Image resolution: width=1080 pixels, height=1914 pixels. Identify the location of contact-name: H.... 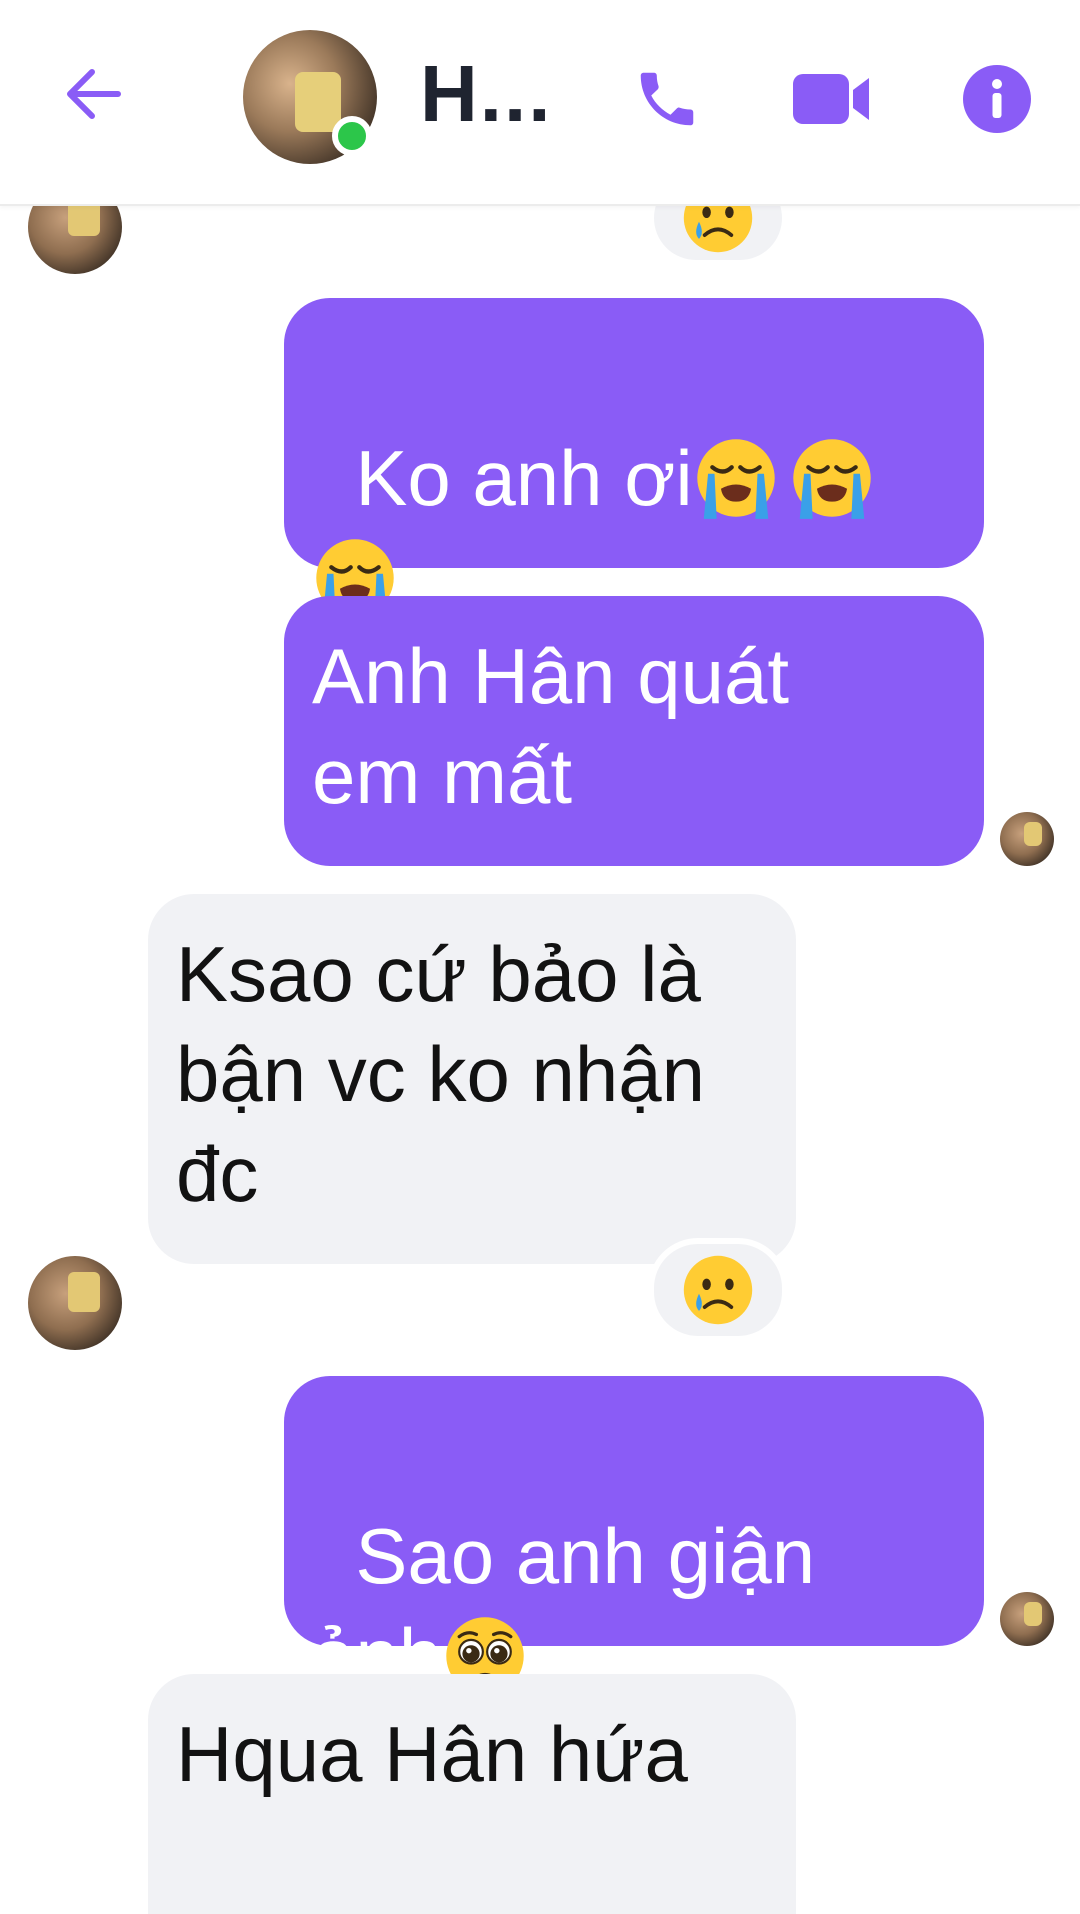
(486, 94).